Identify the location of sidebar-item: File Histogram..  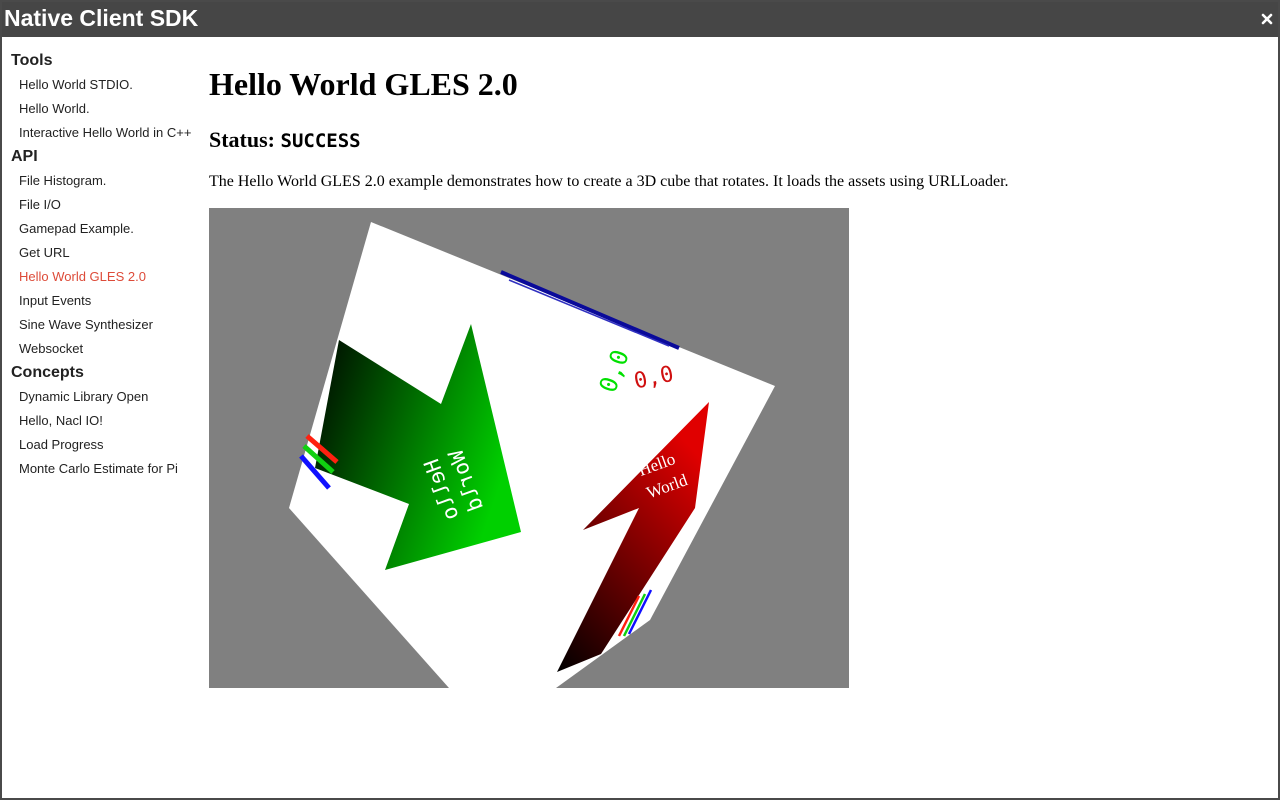
(105, 181).